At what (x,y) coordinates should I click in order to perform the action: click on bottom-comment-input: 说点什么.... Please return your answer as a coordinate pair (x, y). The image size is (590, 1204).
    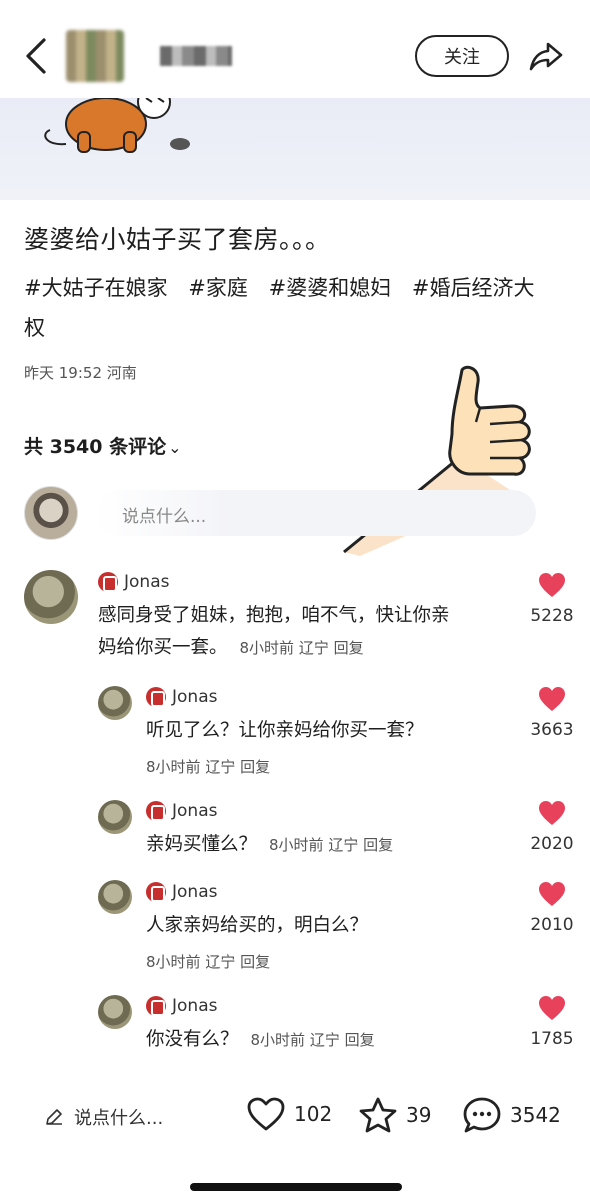
    Looking at the image, I should click on (103, 1117).